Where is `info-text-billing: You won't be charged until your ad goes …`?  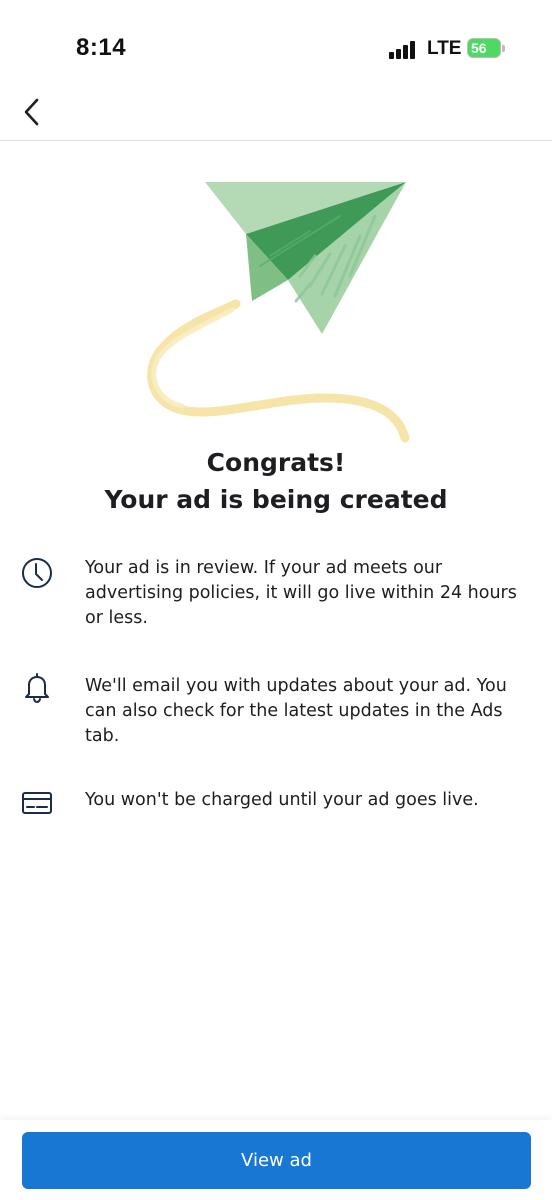
info-text-billing: You won't be charged until your ad goes … is located at coordinates (282, 800).